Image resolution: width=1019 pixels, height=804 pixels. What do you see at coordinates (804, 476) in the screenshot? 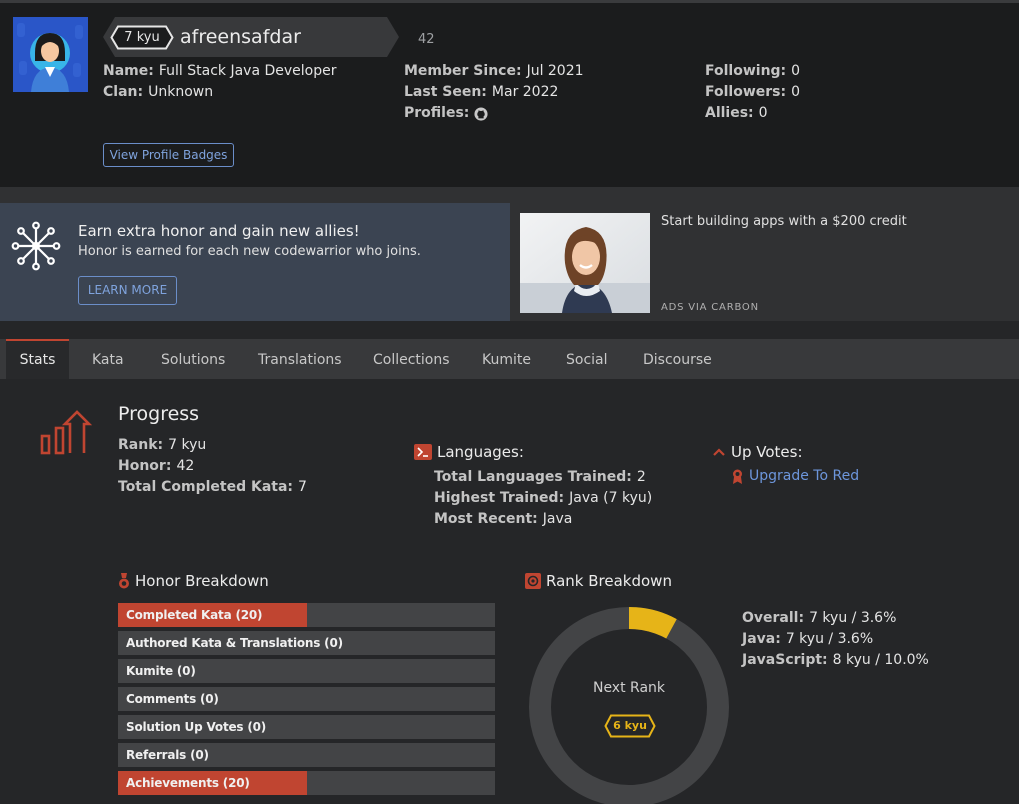
I see `upgrade-to-red-label: Upgrade To Red` at bounding box center [804, 476].